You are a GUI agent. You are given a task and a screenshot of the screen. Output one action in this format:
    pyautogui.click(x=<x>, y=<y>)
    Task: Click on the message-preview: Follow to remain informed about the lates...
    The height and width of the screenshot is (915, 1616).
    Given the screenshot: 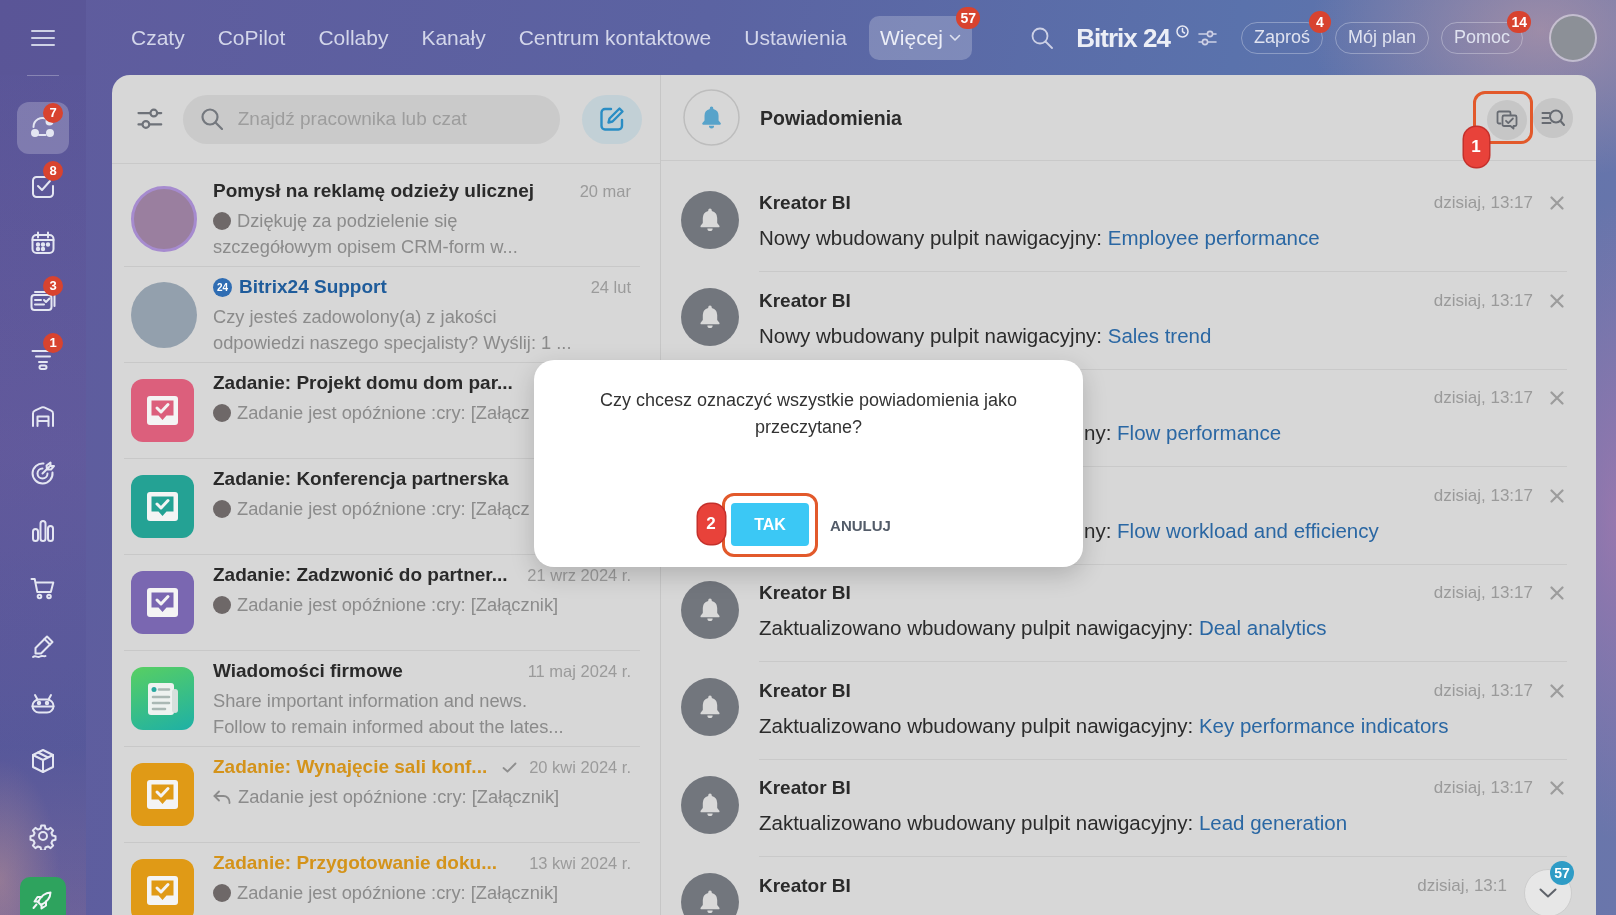 What is the action you would take?
    pyautogui.click(x=388, y=726)
    